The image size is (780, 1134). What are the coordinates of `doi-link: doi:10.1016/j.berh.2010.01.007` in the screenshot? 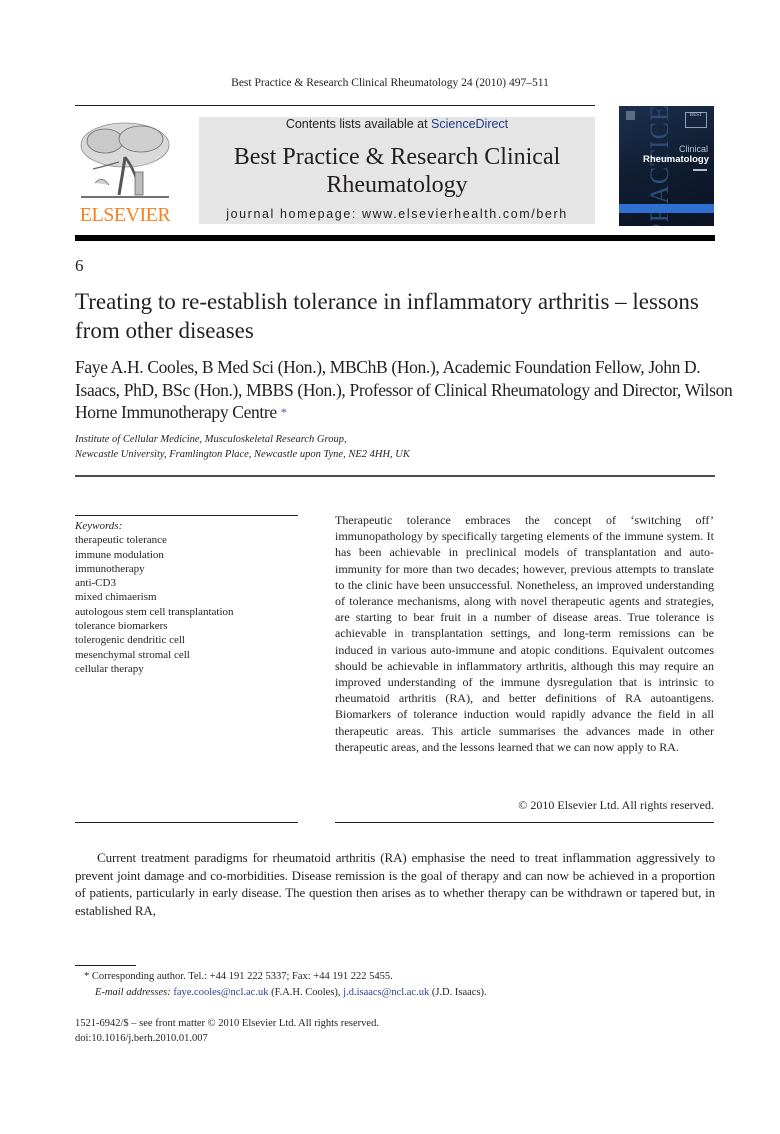 It's located at (227, 1039).